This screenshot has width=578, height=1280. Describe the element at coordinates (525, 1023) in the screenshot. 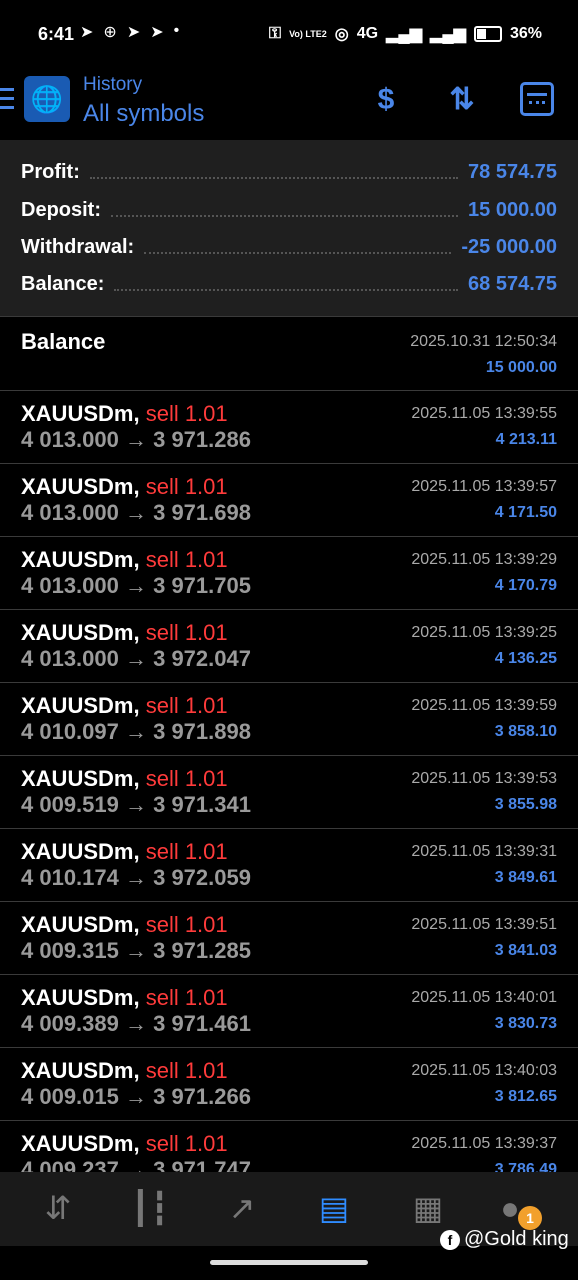

I see `trade-profit: 3 830.73` at that location.